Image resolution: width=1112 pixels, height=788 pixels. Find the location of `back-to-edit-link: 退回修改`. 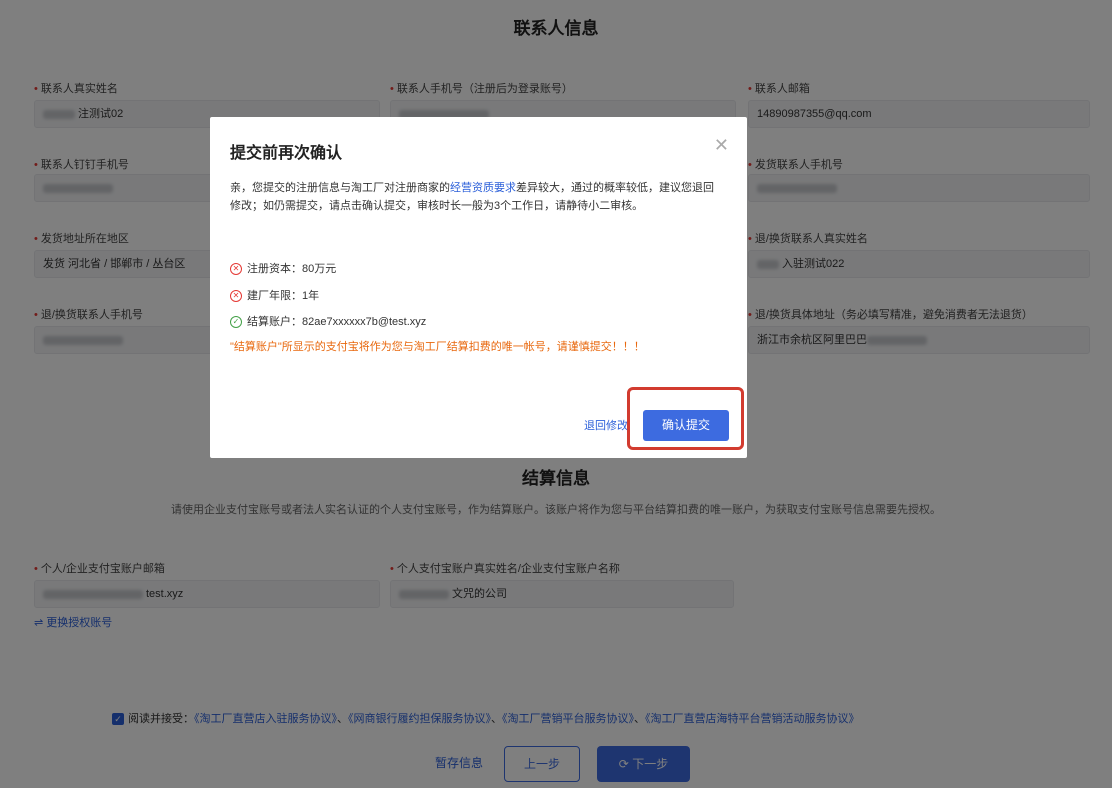

back-to-edit-link: 退回修改 is located at coordinates (606, 425).